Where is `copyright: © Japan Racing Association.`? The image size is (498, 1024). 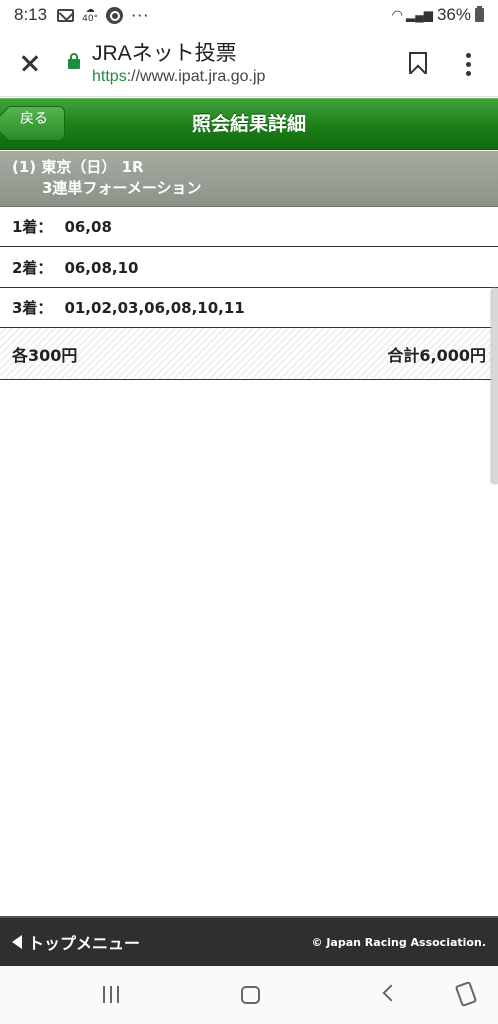 copyright: © Japan Racing Association. is located at coordinates (399, 942).